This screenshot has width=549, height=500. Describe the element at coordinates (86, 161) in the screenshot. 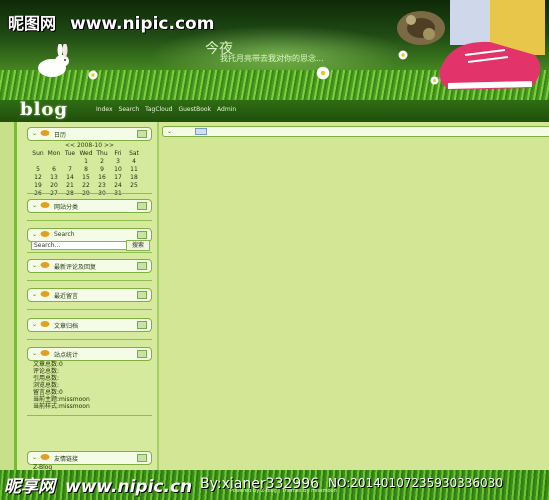

I see `calendar-day: 1` at that location.